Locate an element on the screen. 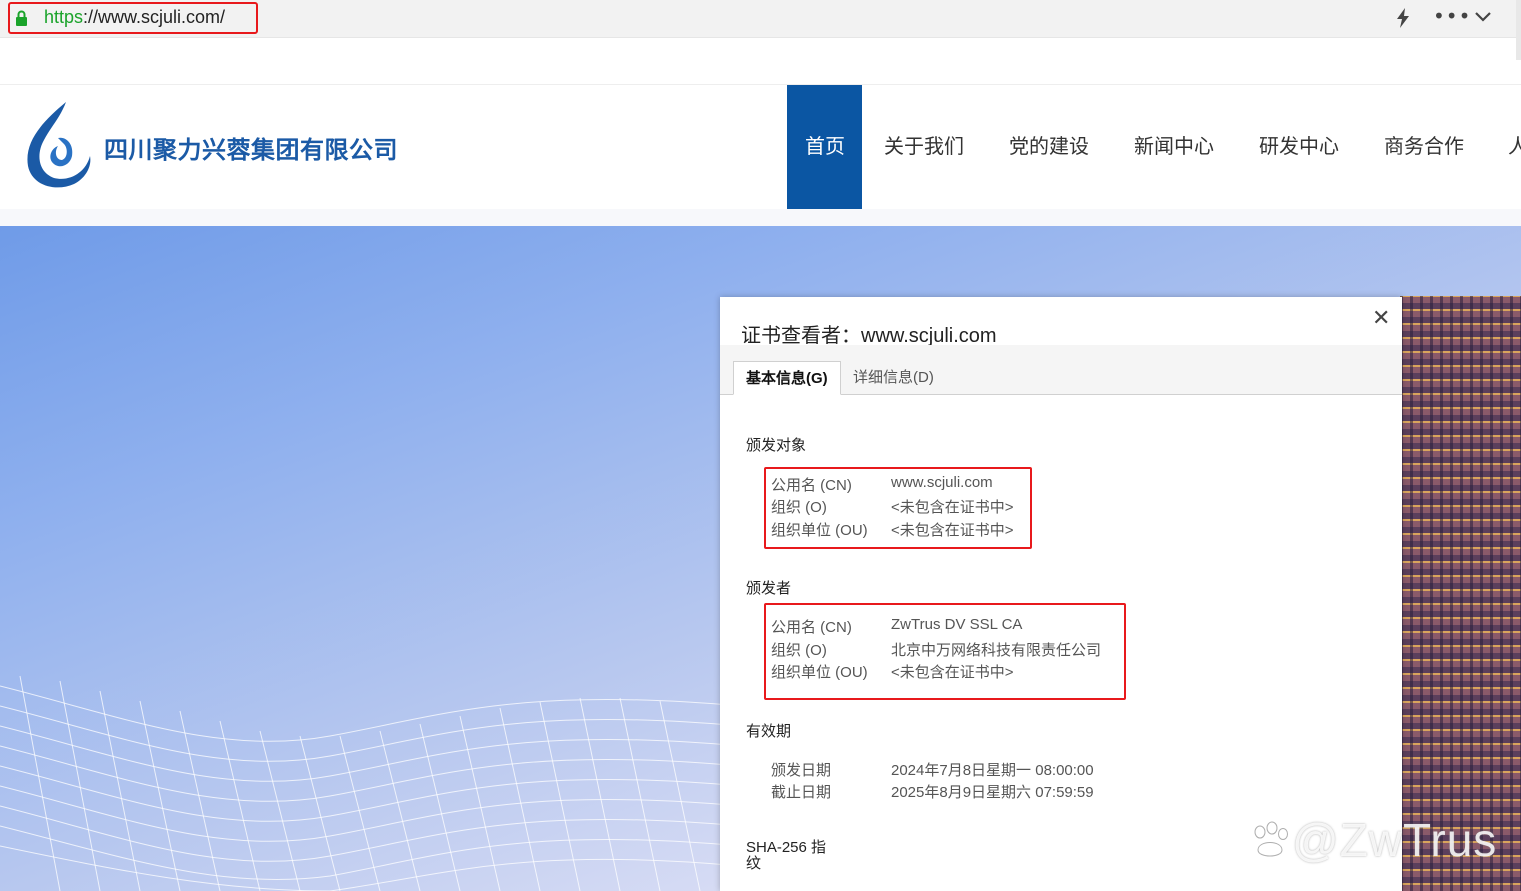 The image size is (1521, 891). expiry-date-label: 截止日期 is located at coordinates (801, 792).